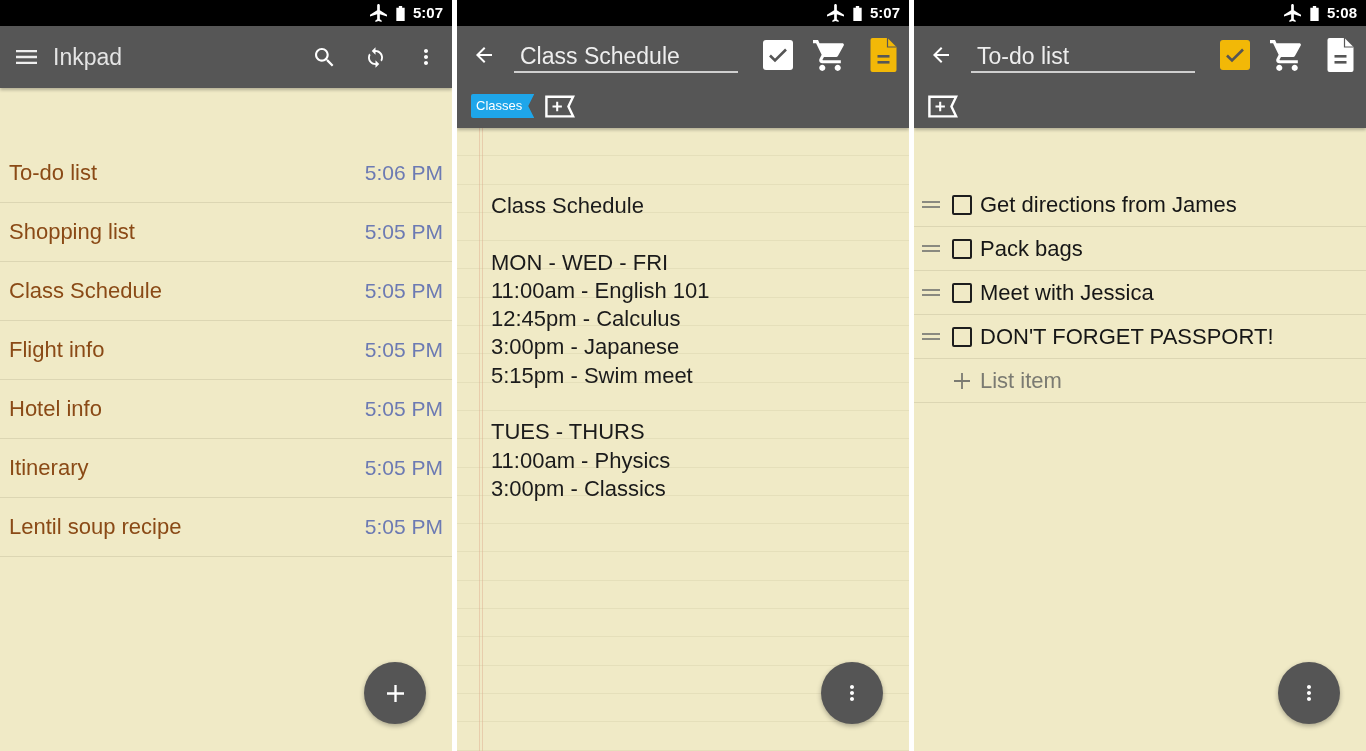  Describe the element at coordinates (1341, 13) in the screenshot. I see `status-time: 5:08` at that location.